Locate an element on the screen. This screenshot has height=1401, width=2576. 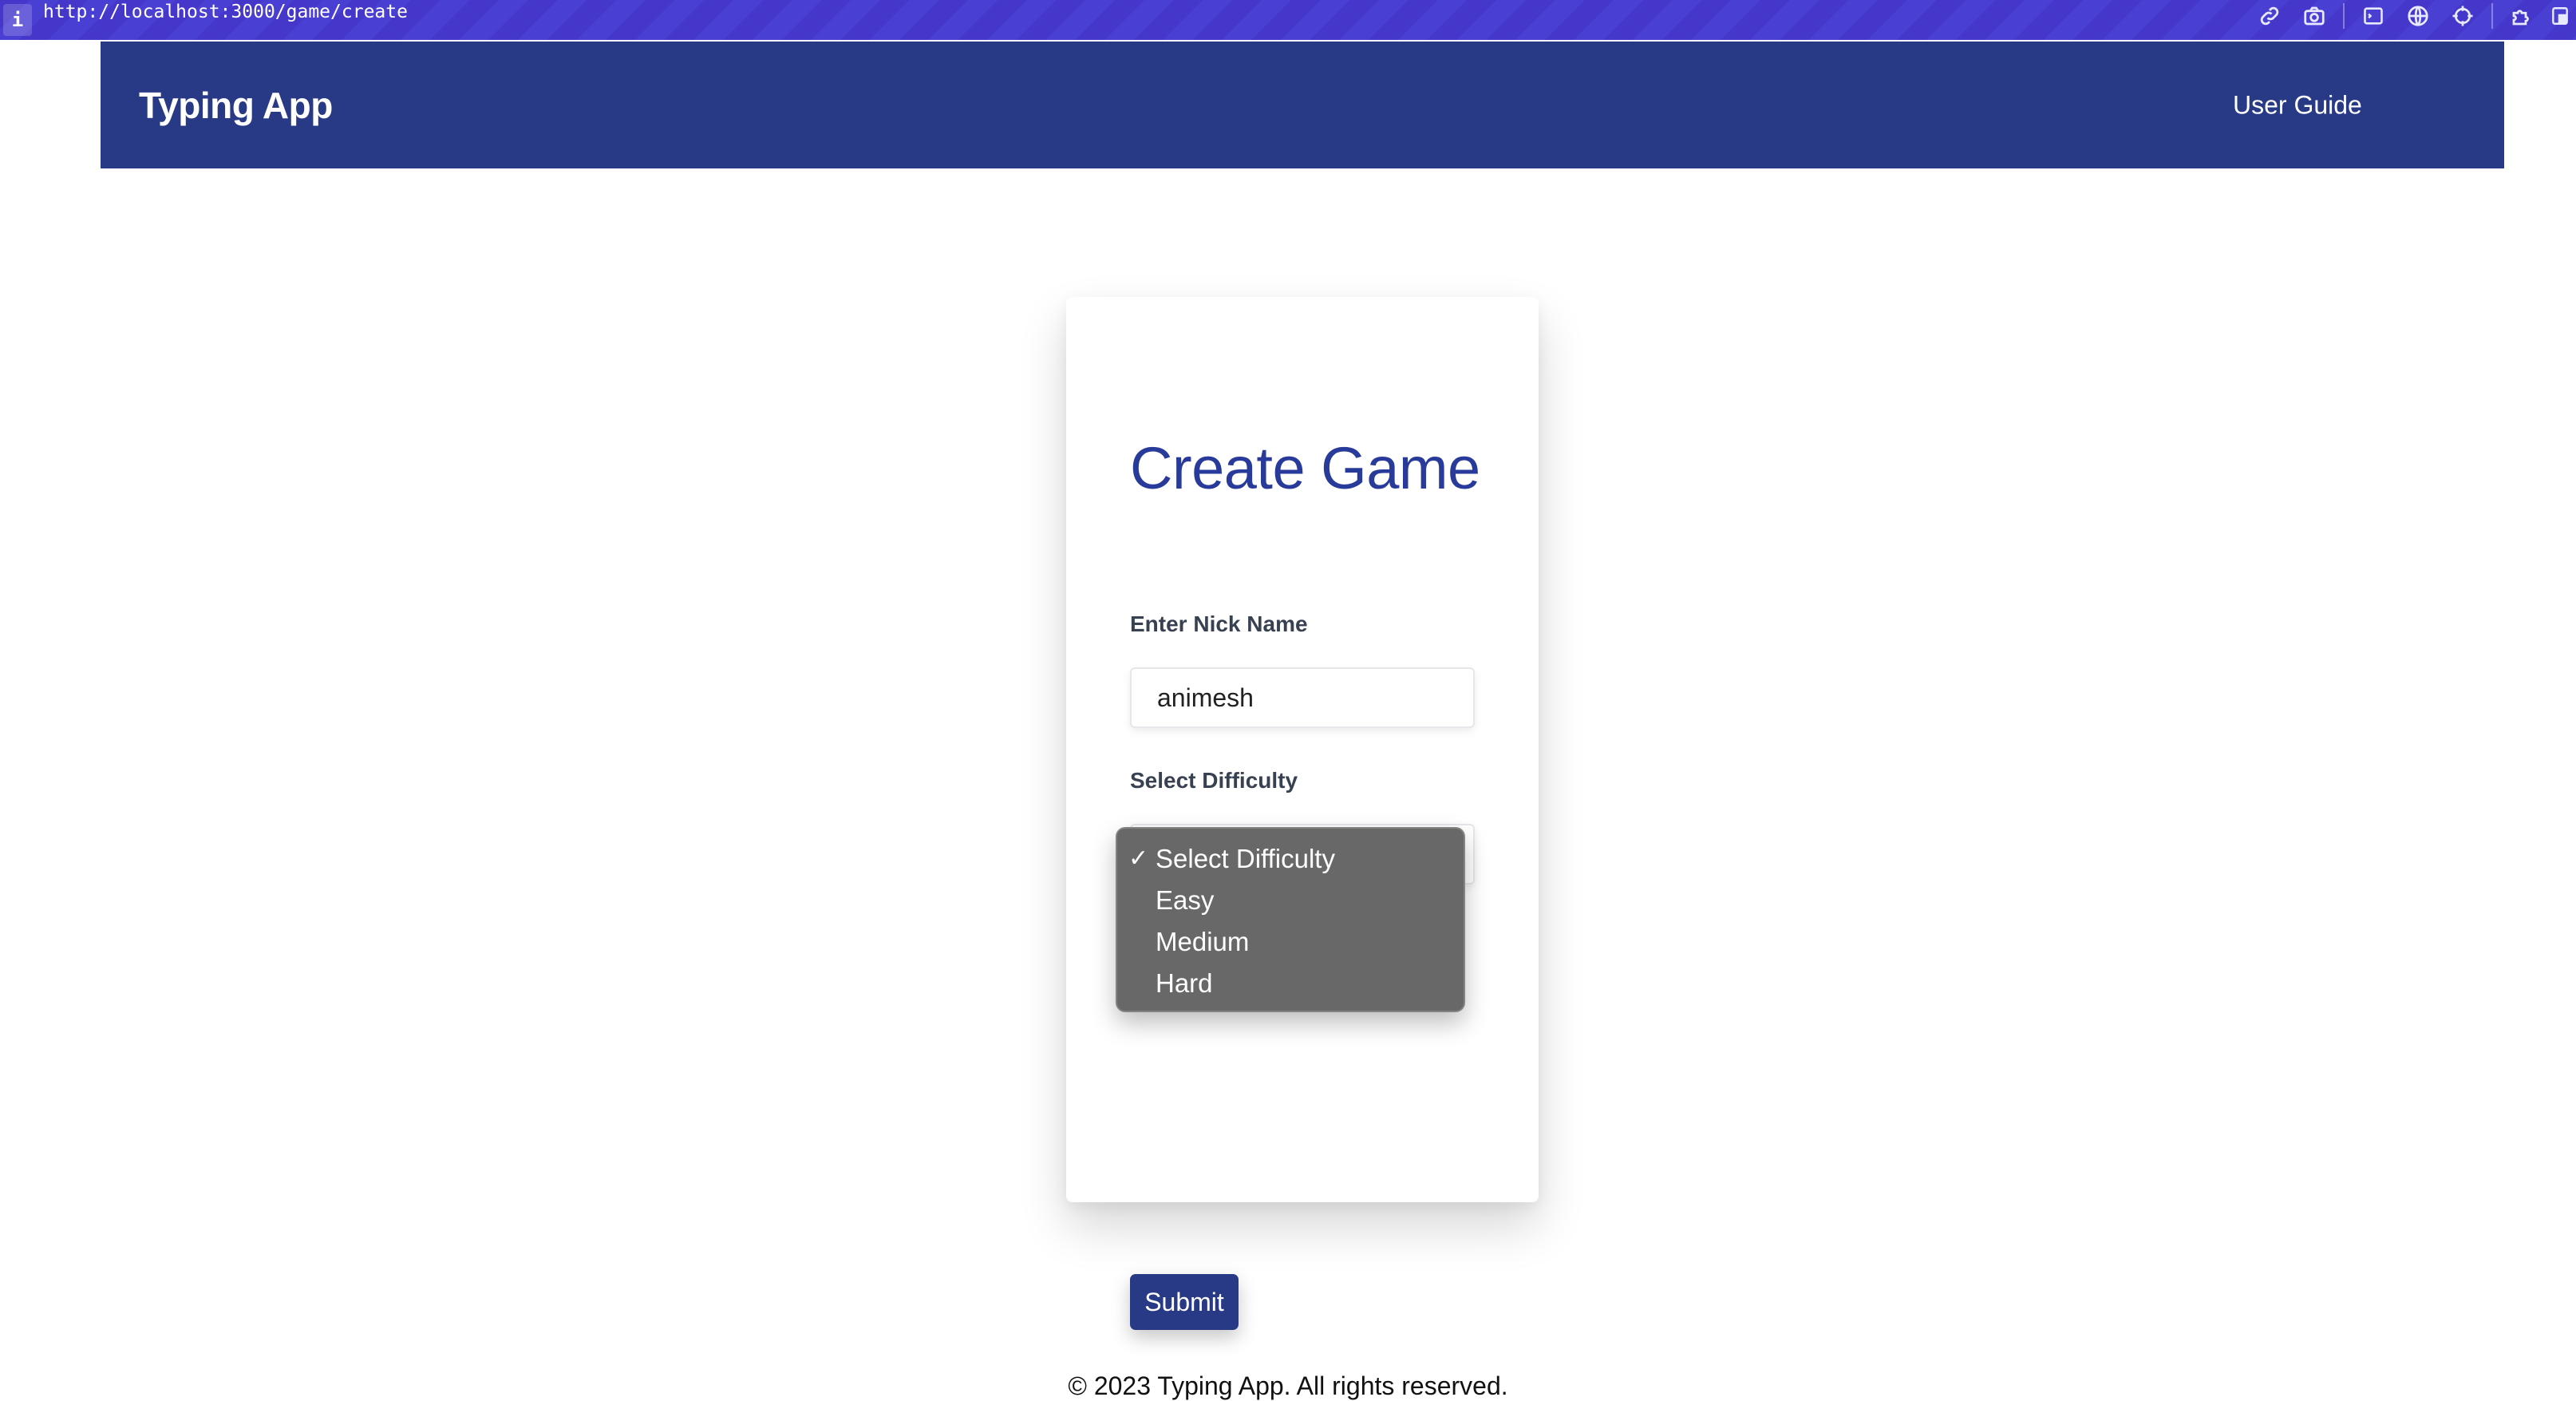
theme-toggle-button is located at coordinates (2555, 105).